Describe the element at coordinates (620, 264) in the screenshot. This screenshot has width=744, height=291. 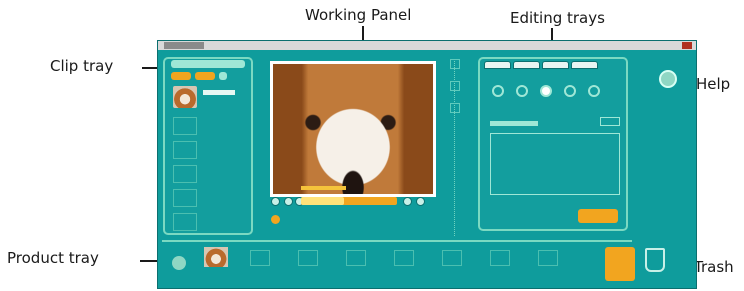
I see `product-add-button` at that location.